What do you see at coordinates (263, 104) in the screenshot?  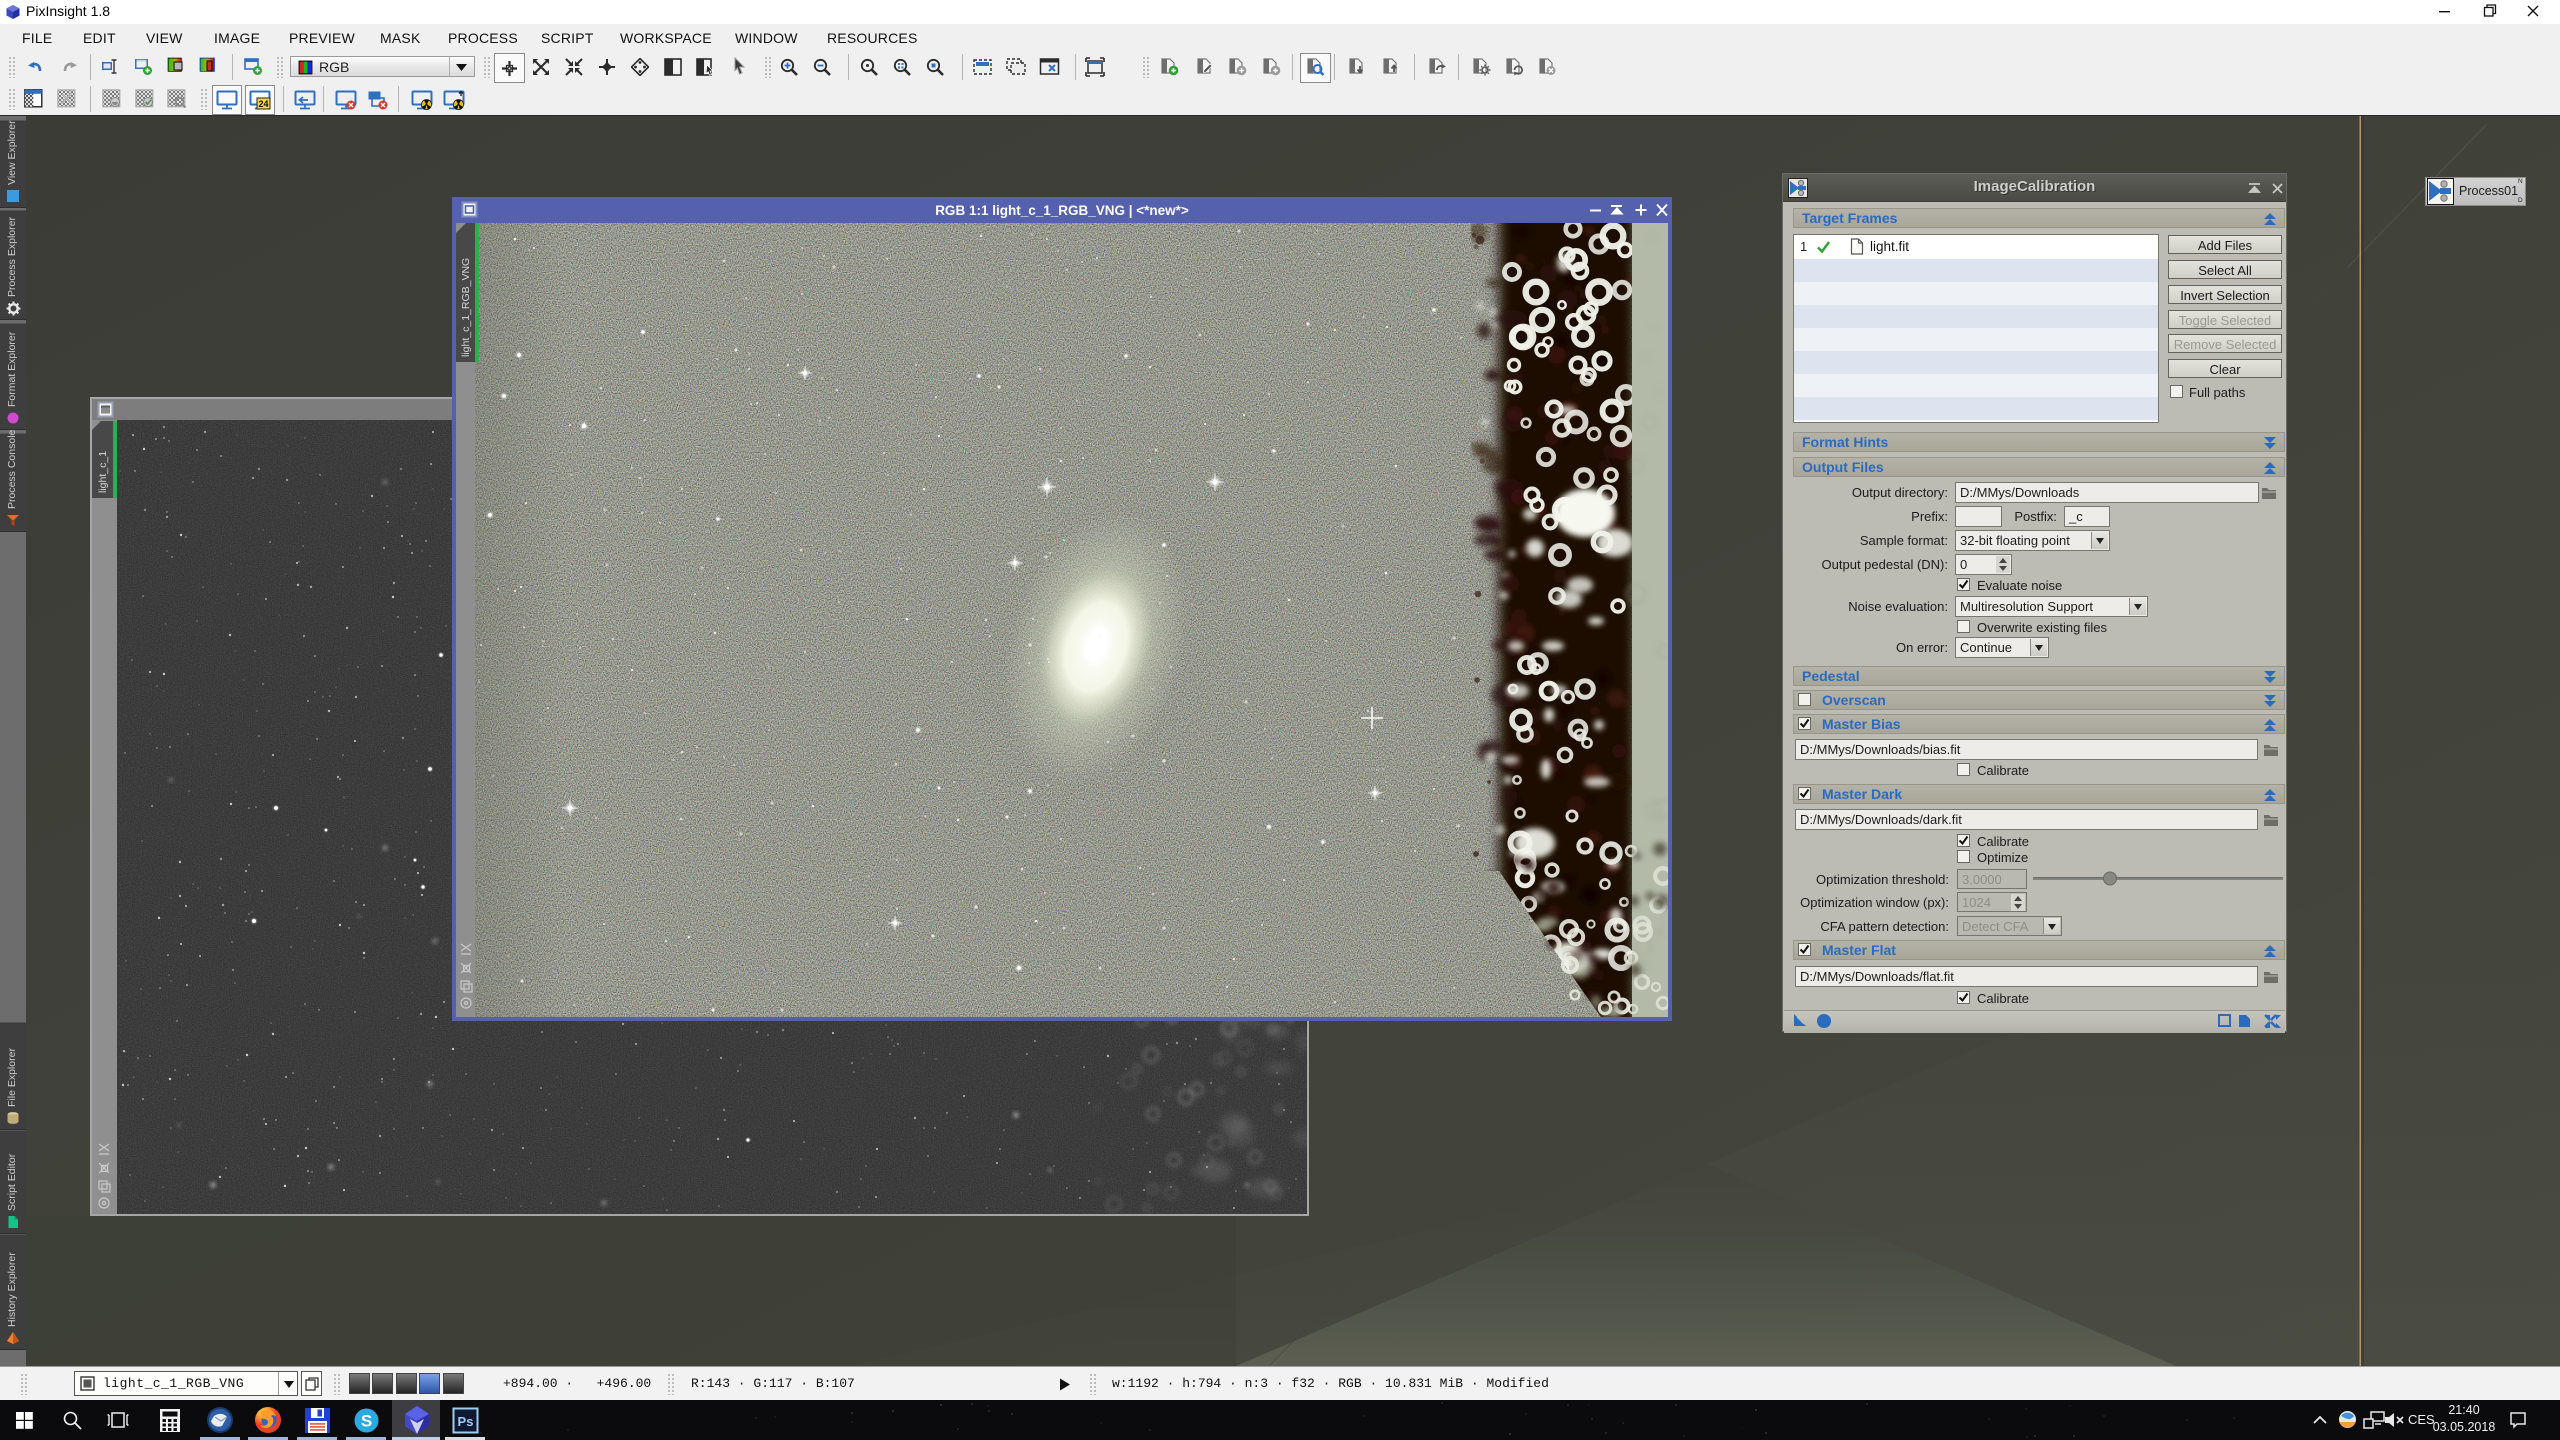 I see `svg-text: 24` at bounding box center [263, 104].